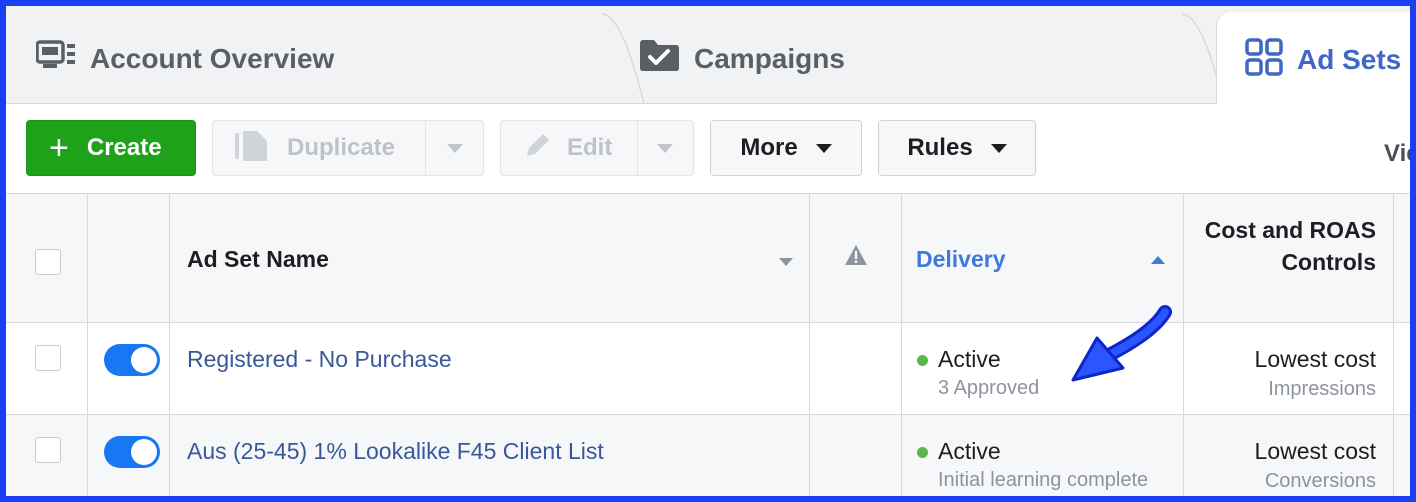 The width and height of the screenshot is (1416, 502). What do you see at coordinates (59, 148) in the screenshot?
I see `plus-icon: +` at bounding box center [59, 148].